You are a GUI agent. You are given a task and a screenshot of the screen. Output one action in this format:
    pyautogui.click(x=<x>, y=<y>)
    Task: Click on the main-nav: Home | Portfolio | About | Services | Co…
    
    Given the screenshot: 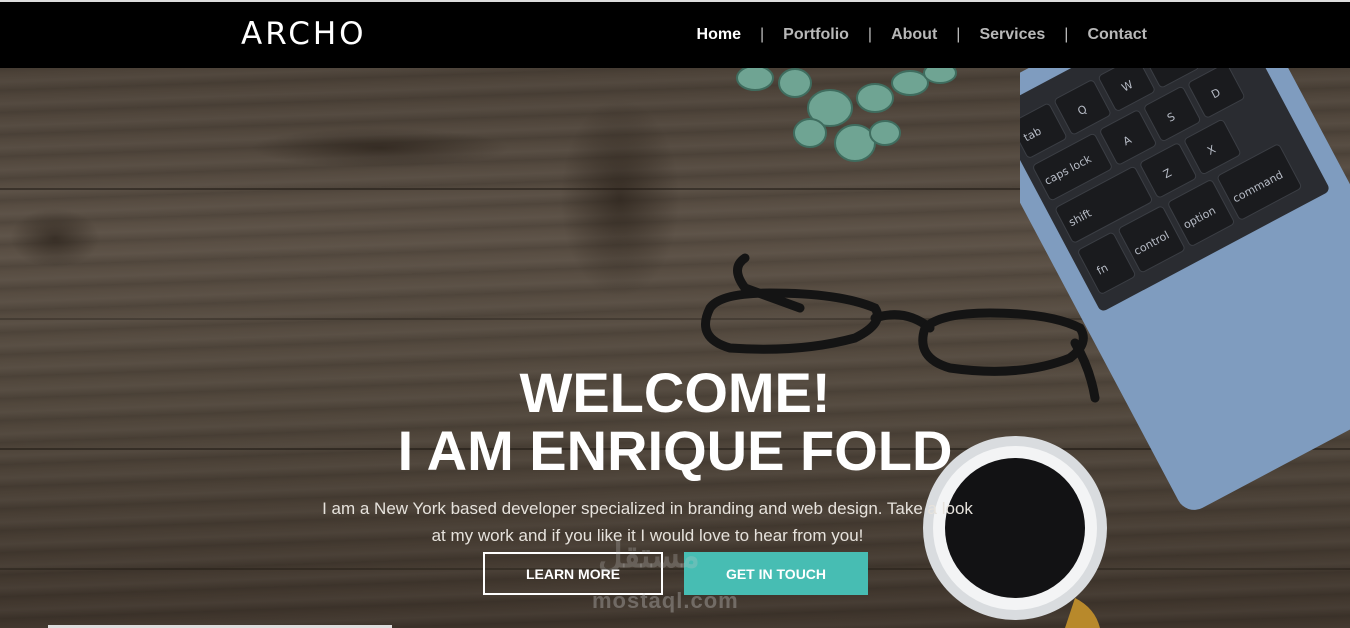 What is the action you would take?
    pyautogui.click(x=922, y=35)
    